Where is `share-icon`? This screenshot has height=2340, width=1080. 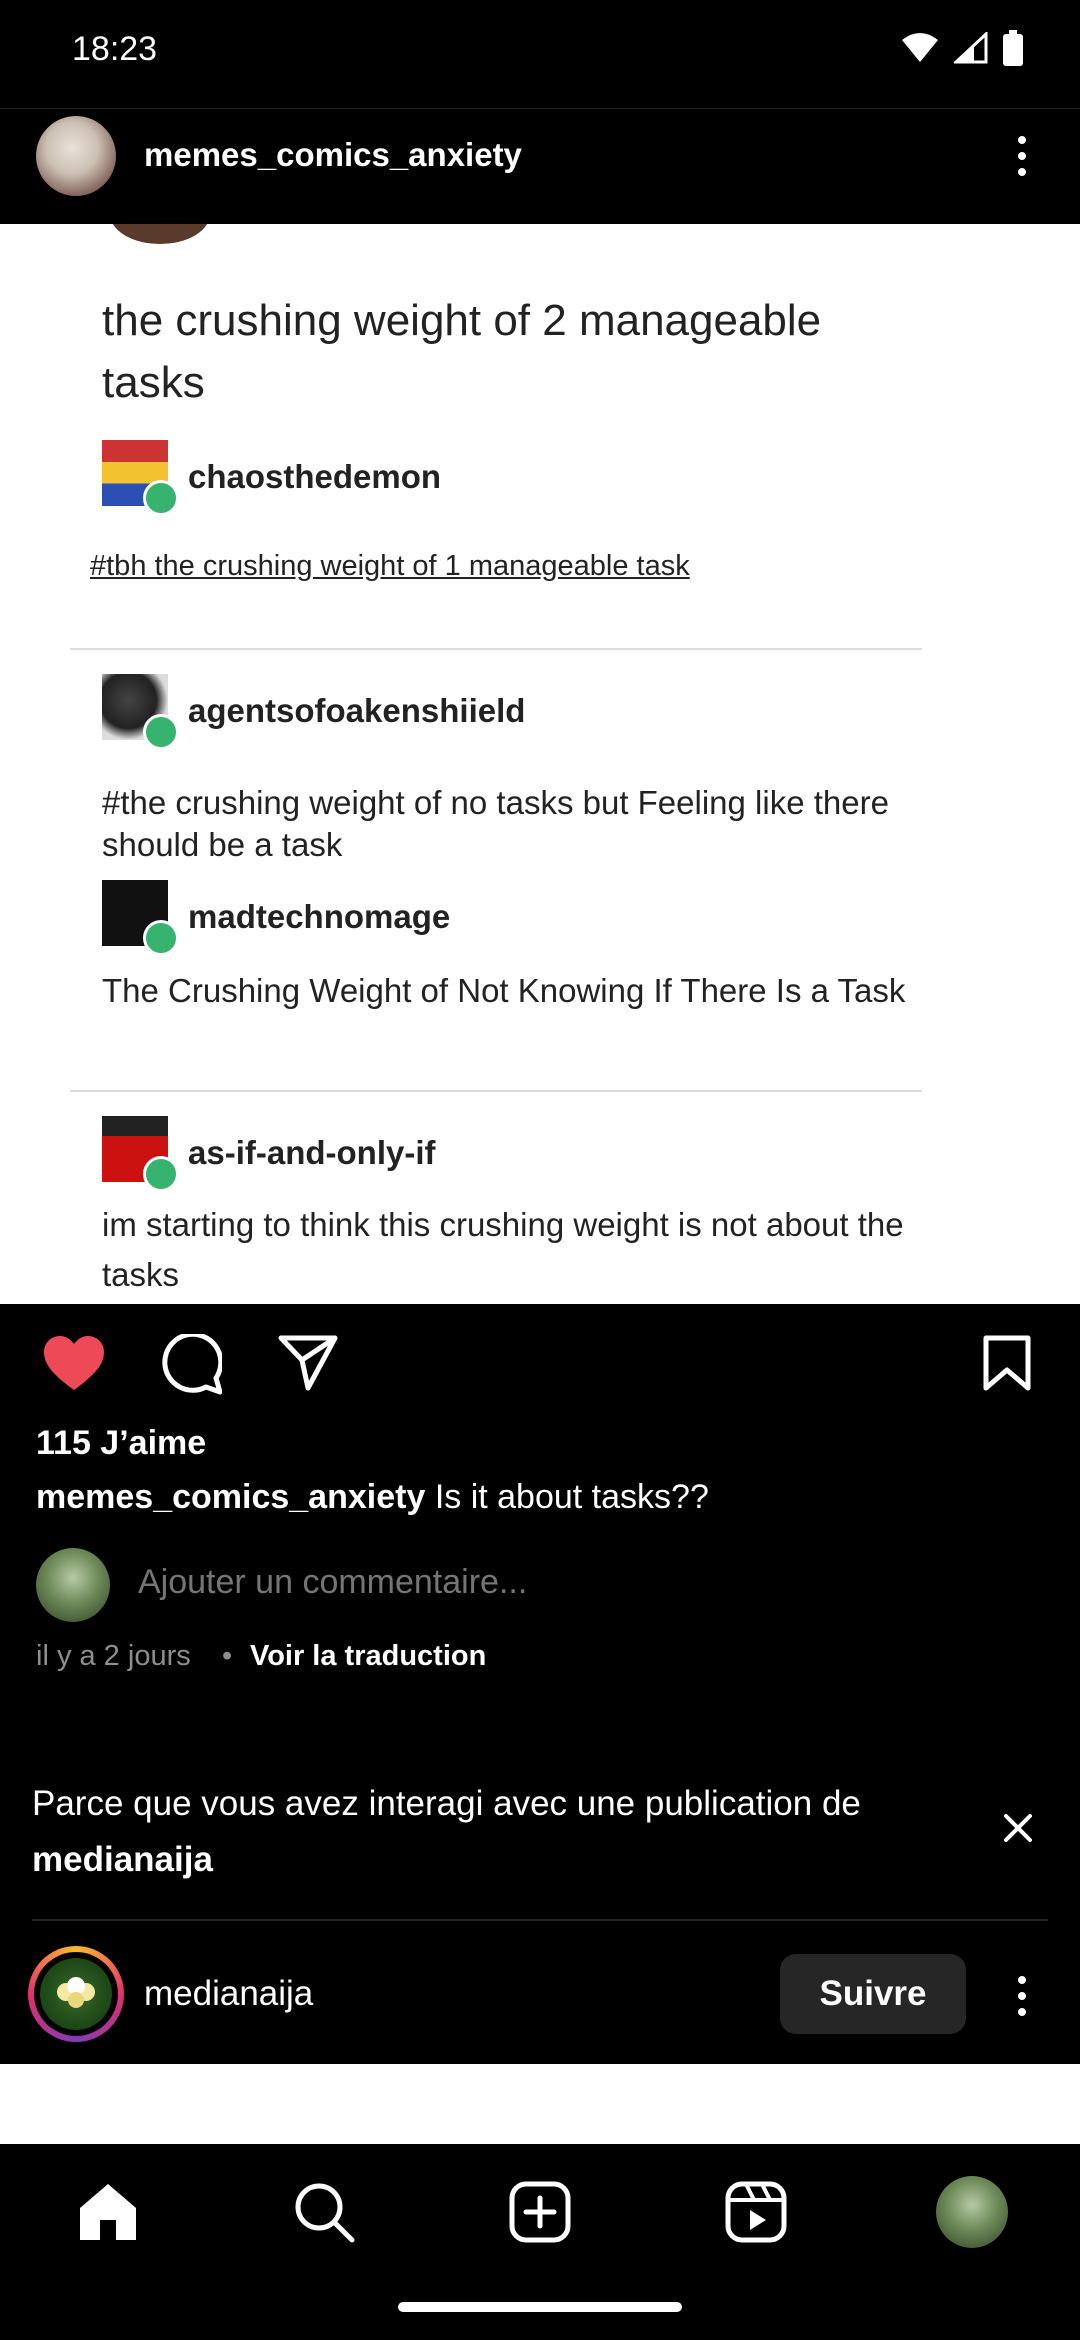
share-icon is located at coordinates (308, 1363).